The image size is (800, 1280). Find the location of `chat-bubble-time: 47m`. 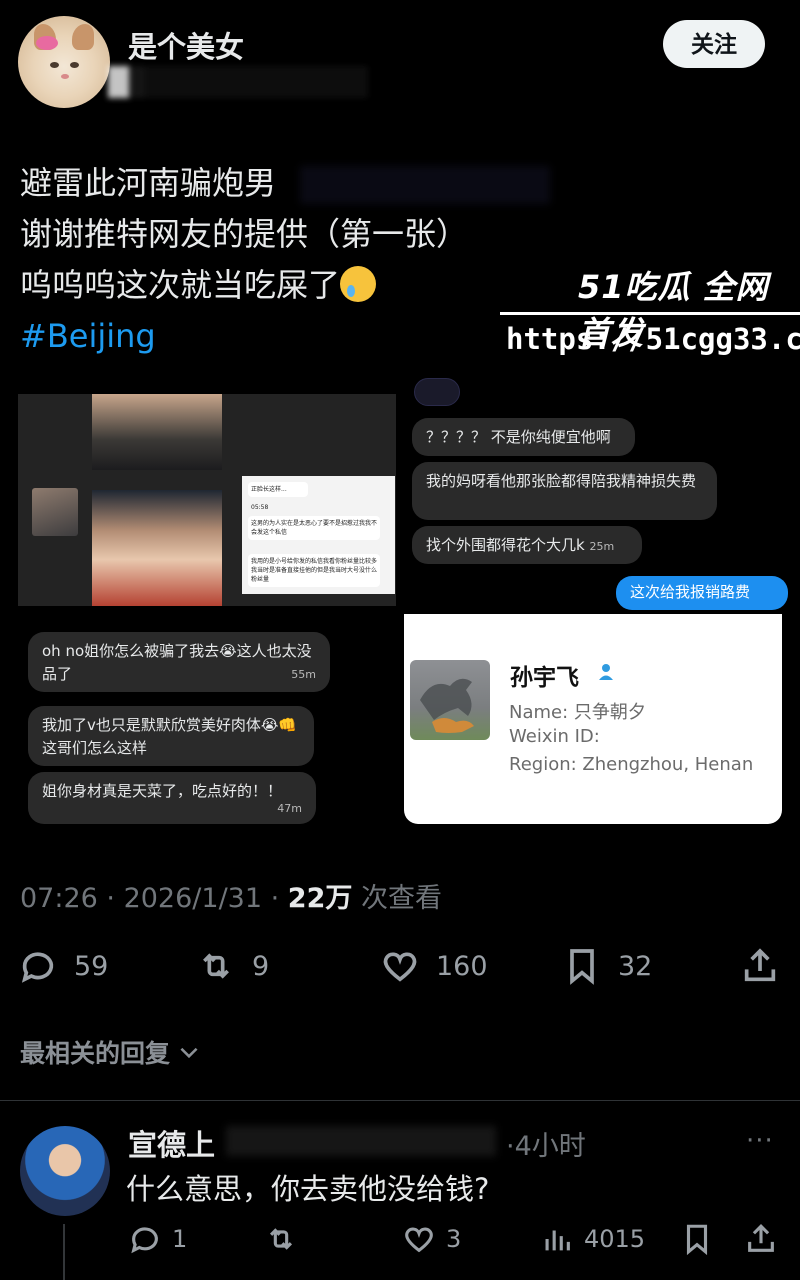

chat-bubble-time: 47m is located at coordinates (289, 808).